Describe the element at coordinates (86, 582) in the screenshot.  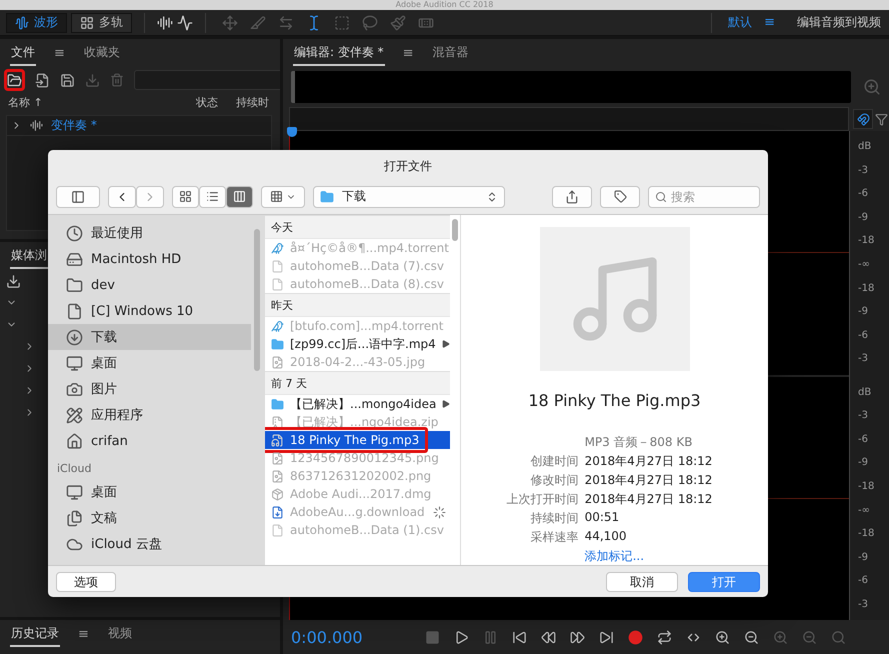
I see `options-button: 选项` at that location.